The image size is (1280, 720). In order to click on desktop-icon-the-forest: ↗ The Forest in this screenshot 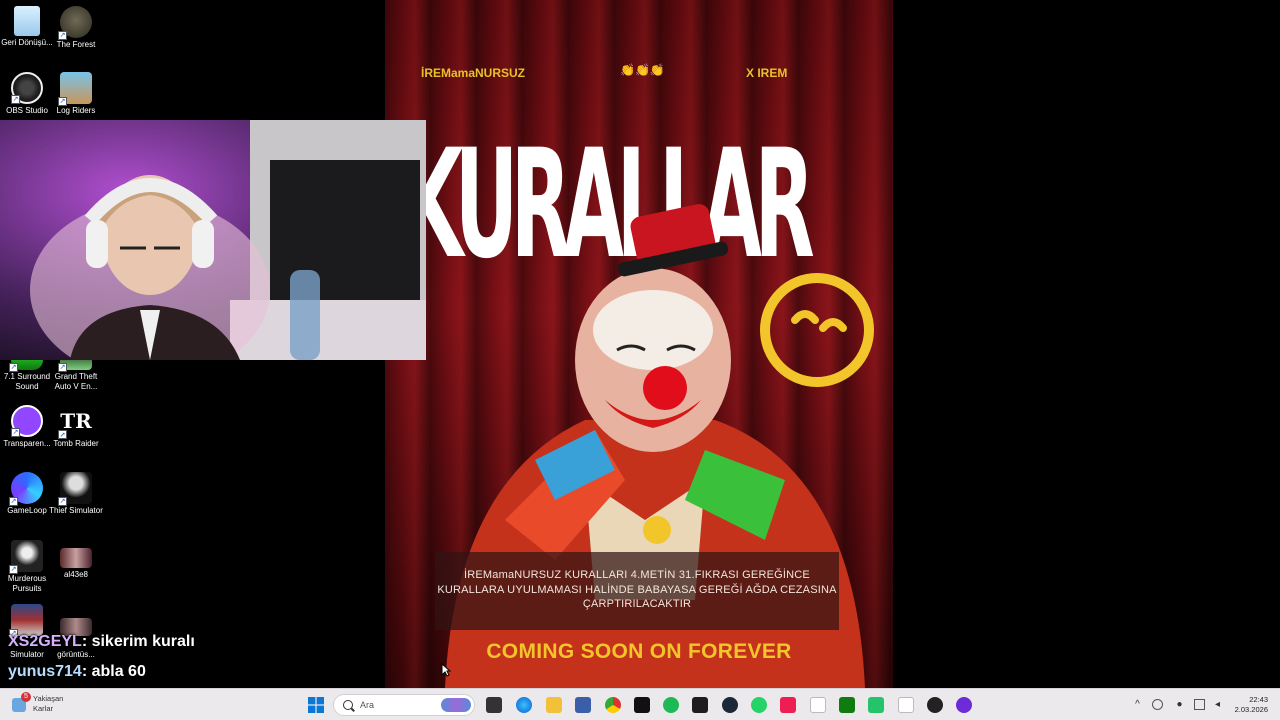, I will do `click(76, 28)`.